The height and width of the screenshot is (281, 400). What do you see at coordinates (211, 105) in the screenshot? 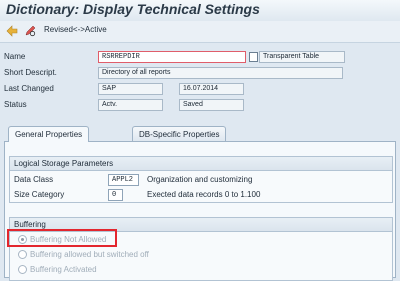
I see `status-saved-field: Saved` at bounding box center [211, 105].